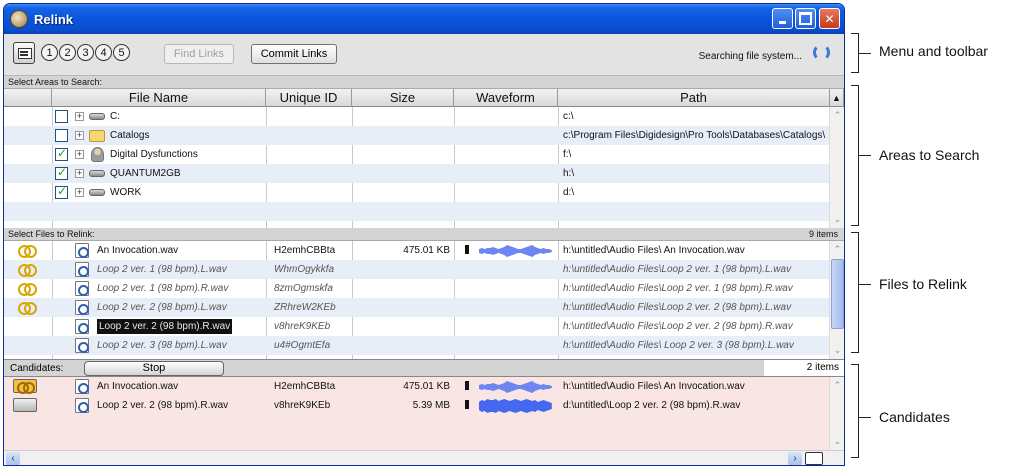 The width and height of the screenshot is (1023, 468). Describe the element at coordinates (121, 52) in the screenshot. I see `step-5: 5` at that location.